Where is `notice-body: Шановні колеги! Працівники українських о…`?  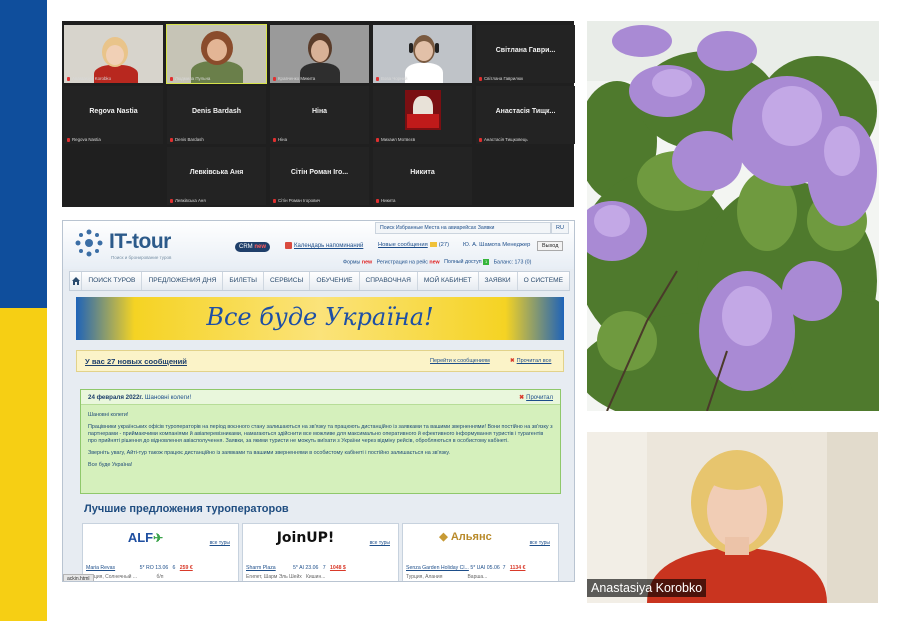
notice-body: Шановні колеги! Працівники українських о… is located at coordinates (320, 443).